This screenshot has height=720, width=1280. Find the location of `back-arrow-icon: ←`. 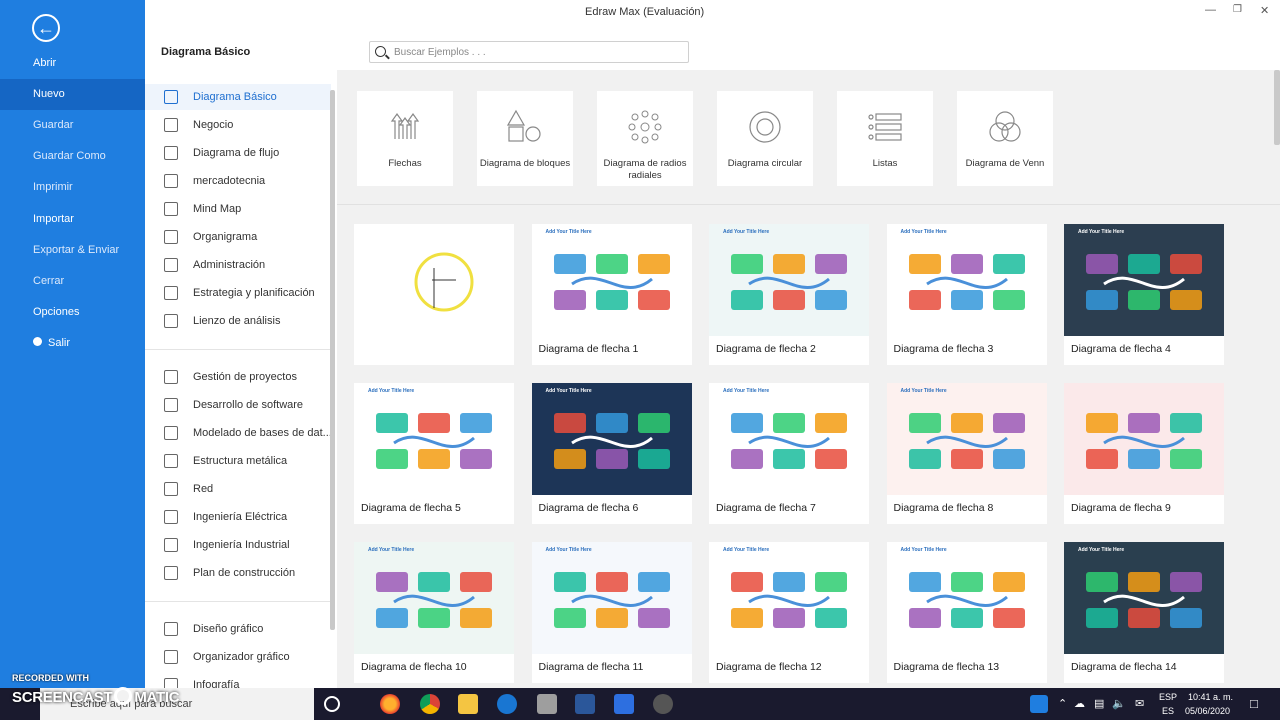

back-arrow-icon: ← is located at coordinates (46, 28).